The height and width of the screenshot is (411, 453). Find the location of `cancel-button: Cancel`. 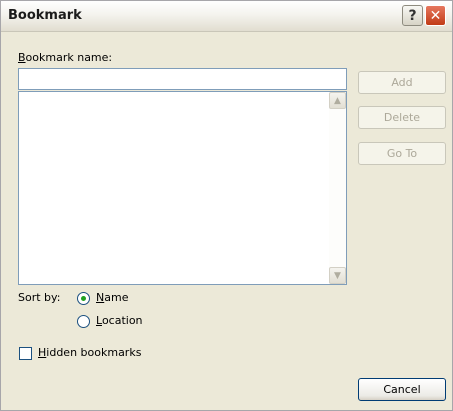

cancel-button: Cancel is located at coordinates (402, 389).